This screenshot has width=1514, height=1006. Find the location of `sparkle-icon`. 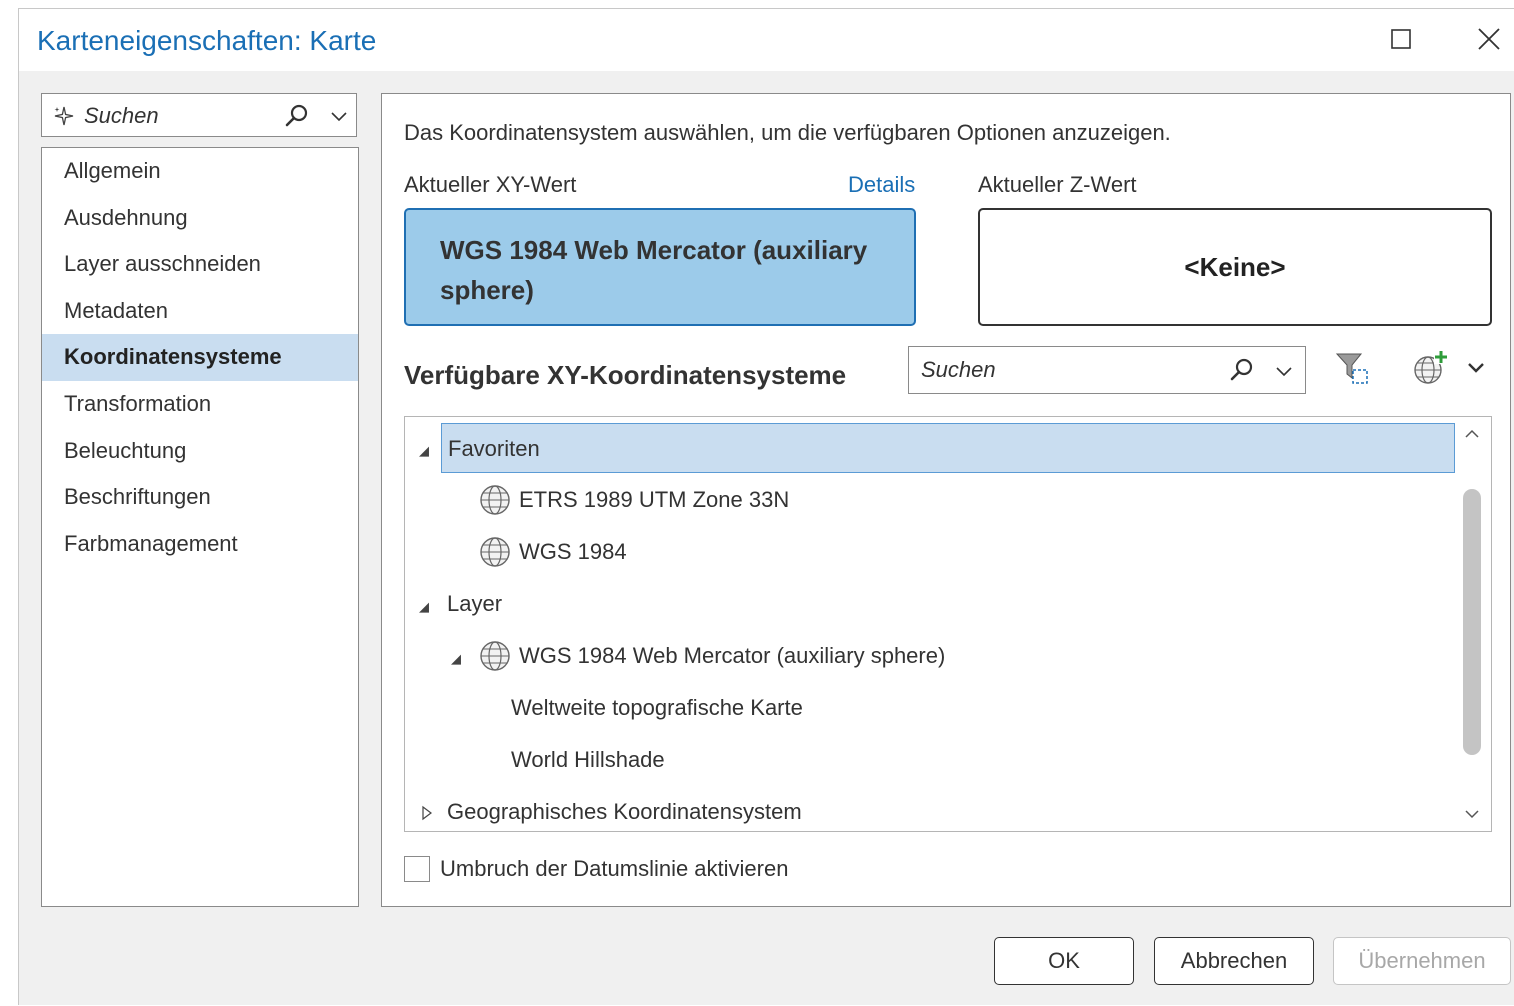

sparkle-icon is located at coordinates (64, 116).